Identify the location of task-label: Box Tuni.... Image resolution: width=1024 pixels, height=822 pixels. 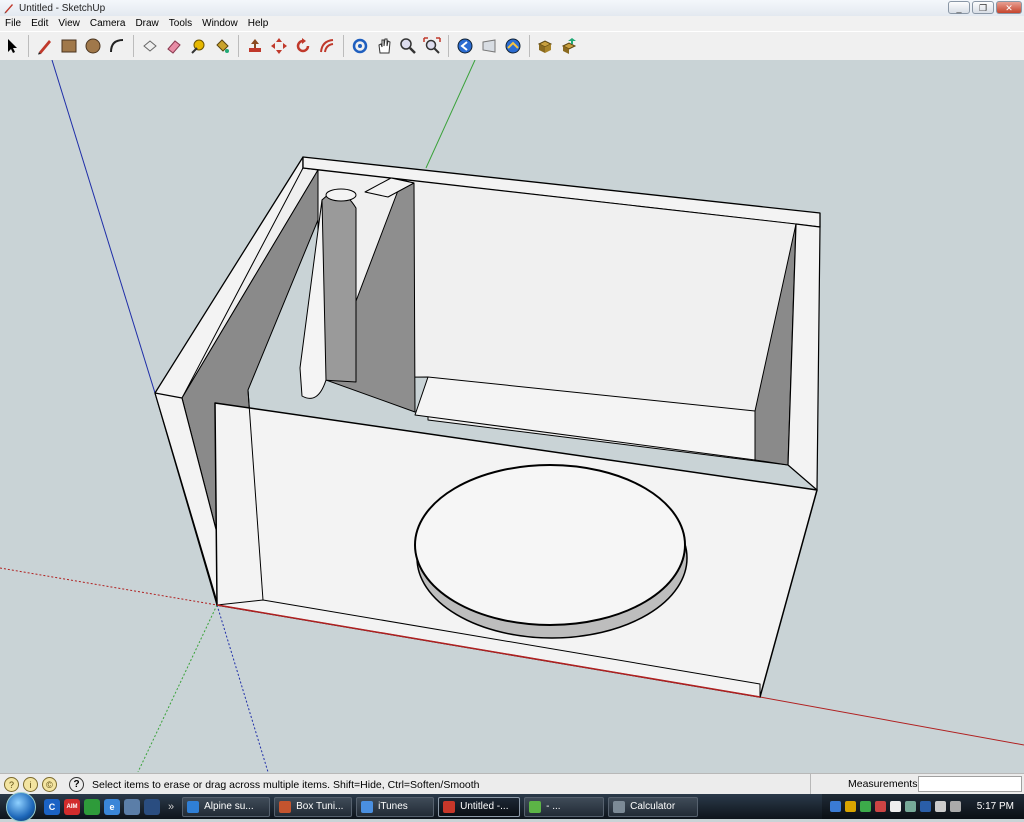
(320, 806).